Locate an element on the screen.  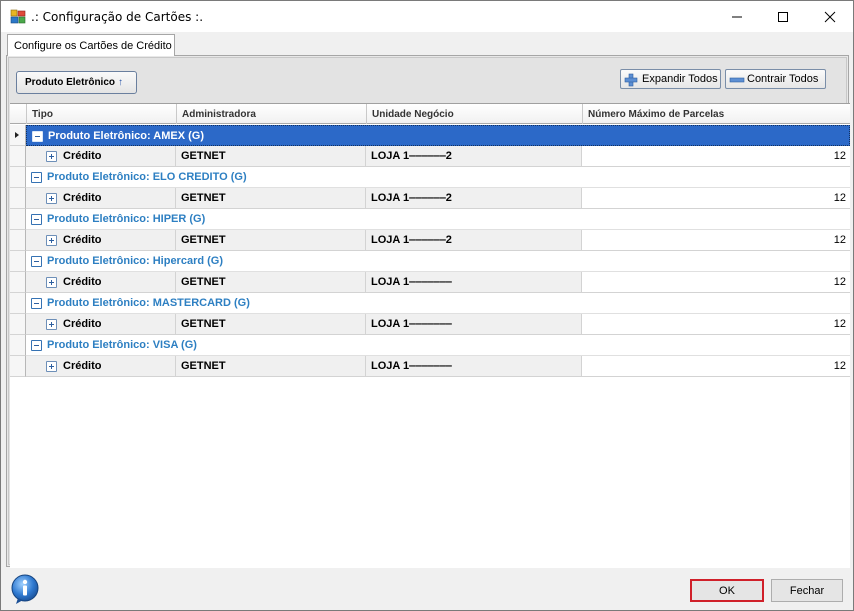
group-row: Produto Eletrônico: AMEX (G) is located at coordinates (430, 135).